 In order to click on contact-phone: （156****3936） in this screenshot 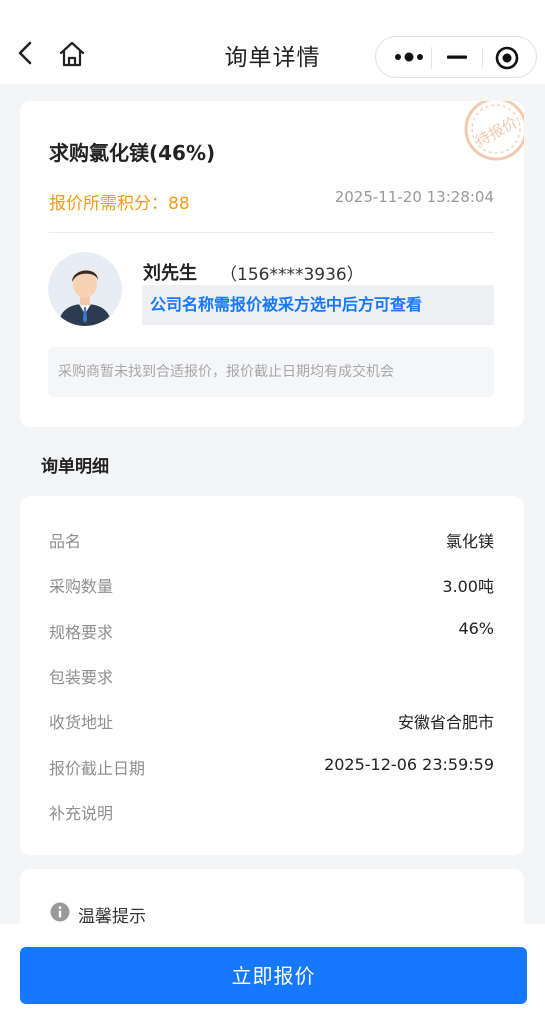, I will do `click(292, 275)`.